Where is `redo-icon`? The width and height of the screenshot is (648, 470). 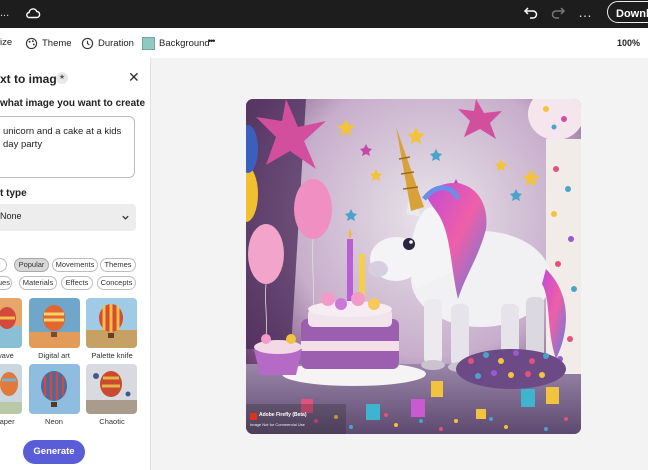 redo-icon is located at coordinates (558, 13).